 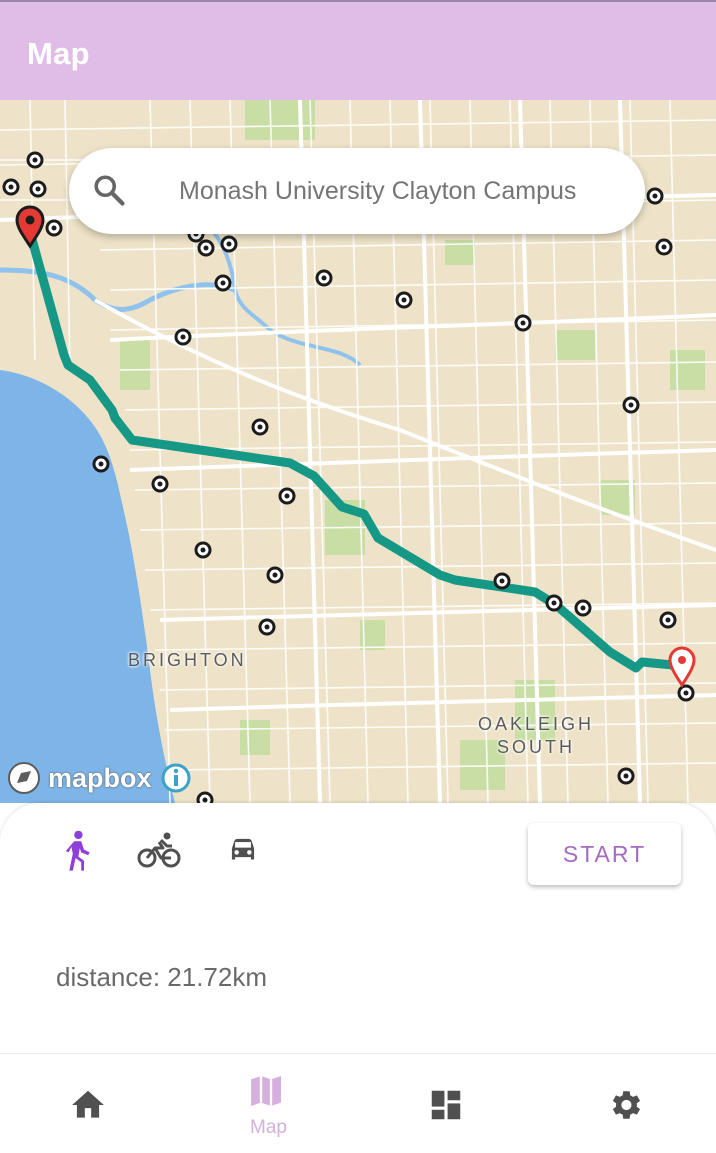 What do you see at coordinates (77, 850) in the screenshot?
I see `walk-icon` at bounding box center [77, 850].